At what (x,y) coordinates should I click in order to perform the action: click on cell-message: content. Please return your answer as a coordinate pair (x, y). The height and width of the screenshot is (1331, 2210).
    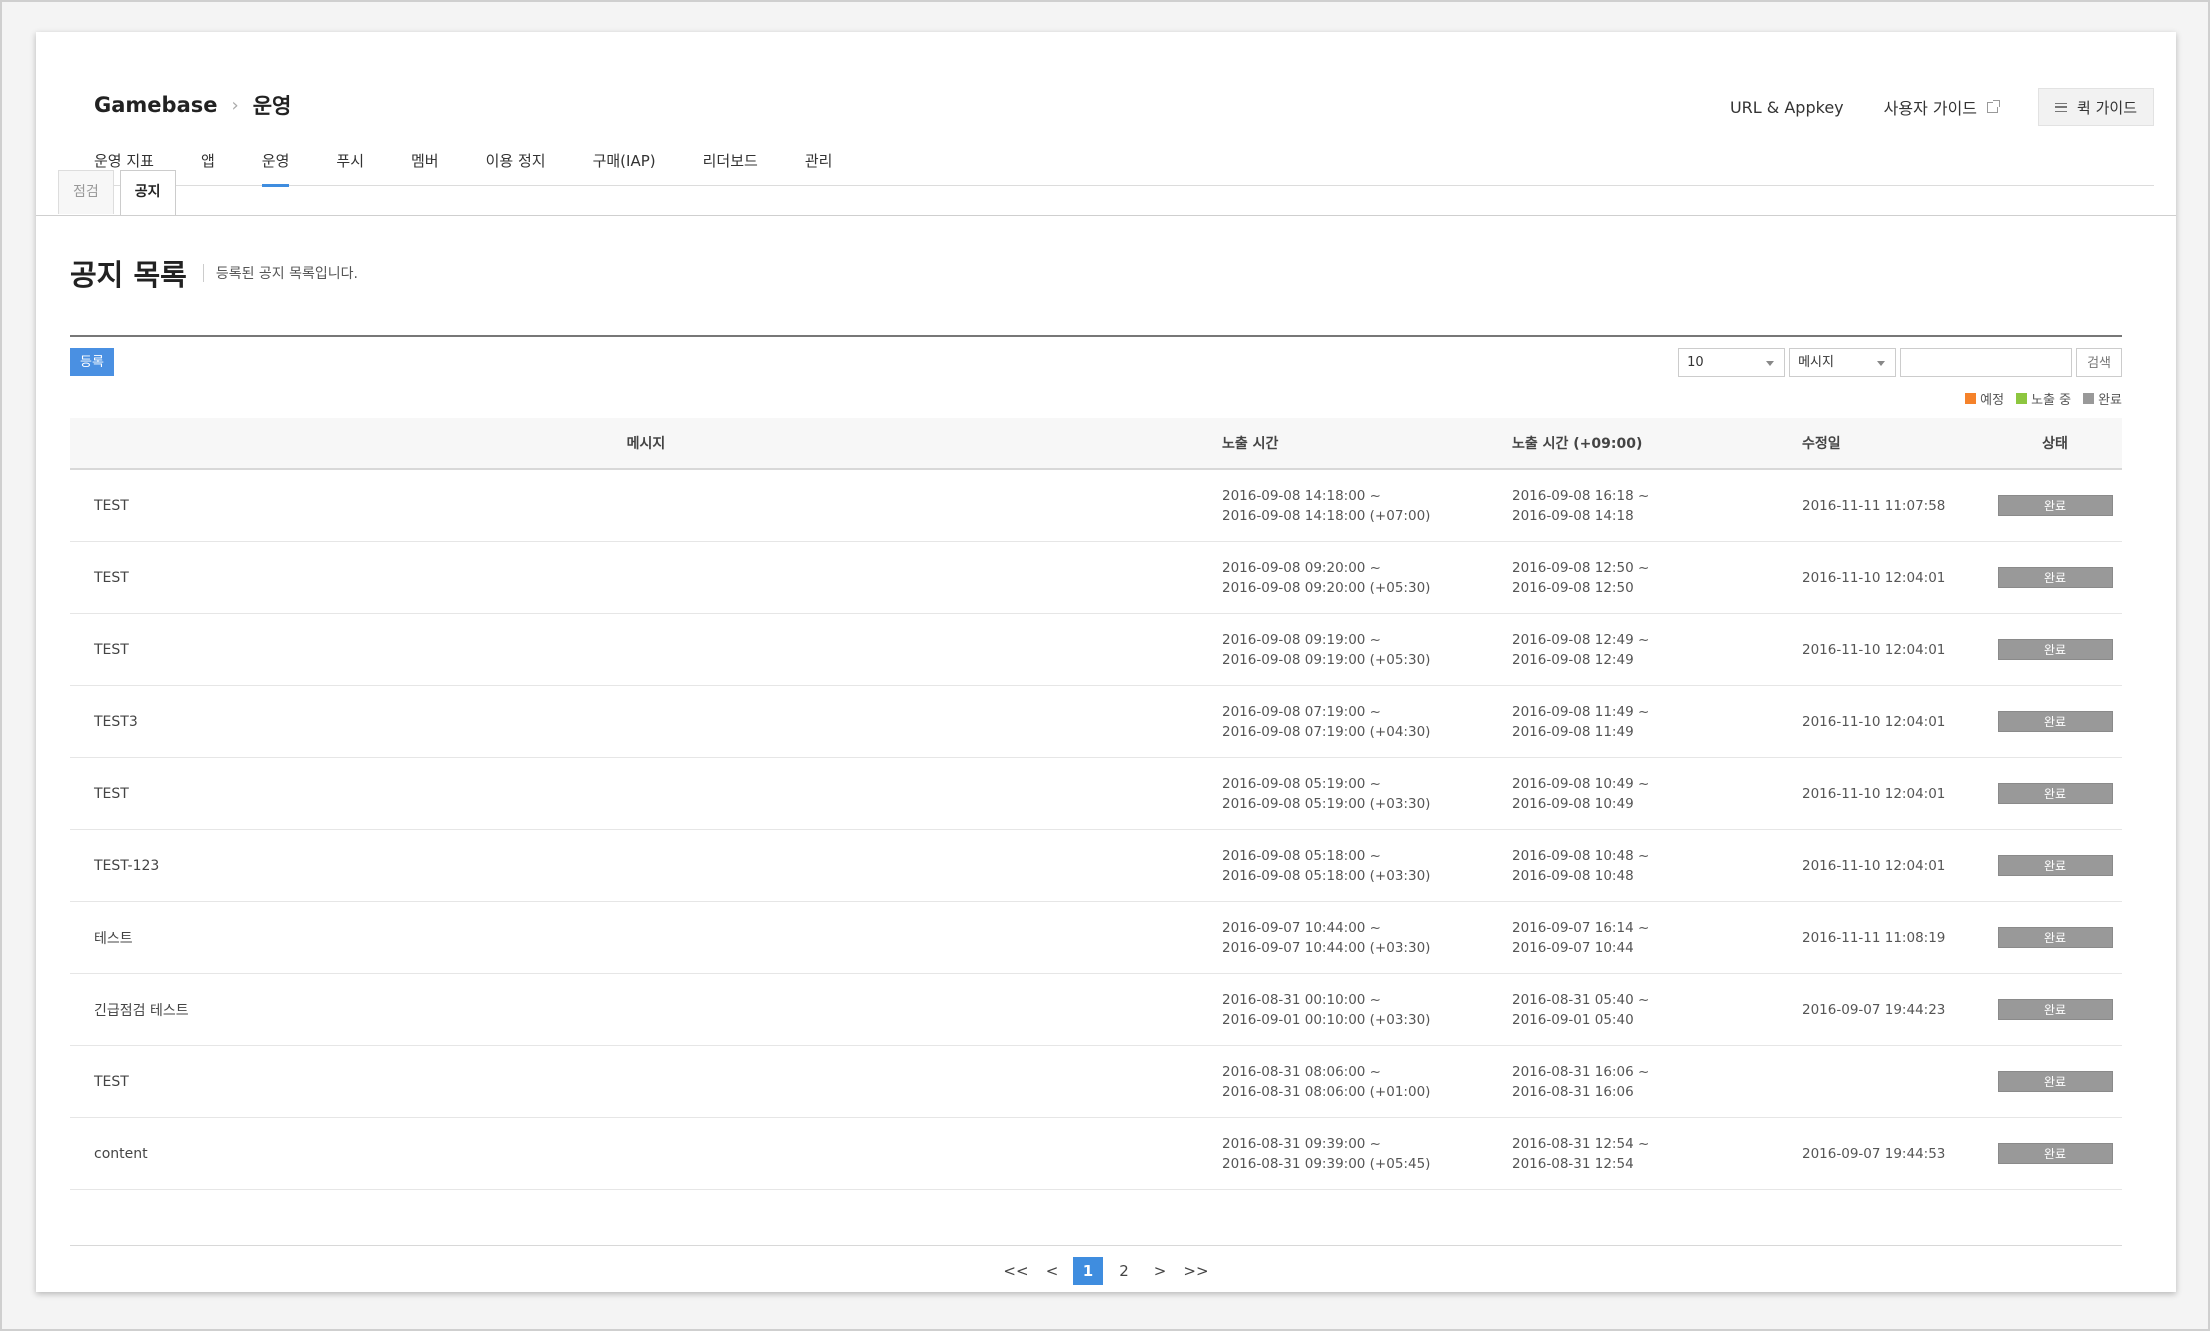
    Looking at the image, I should click on (646, 1154).